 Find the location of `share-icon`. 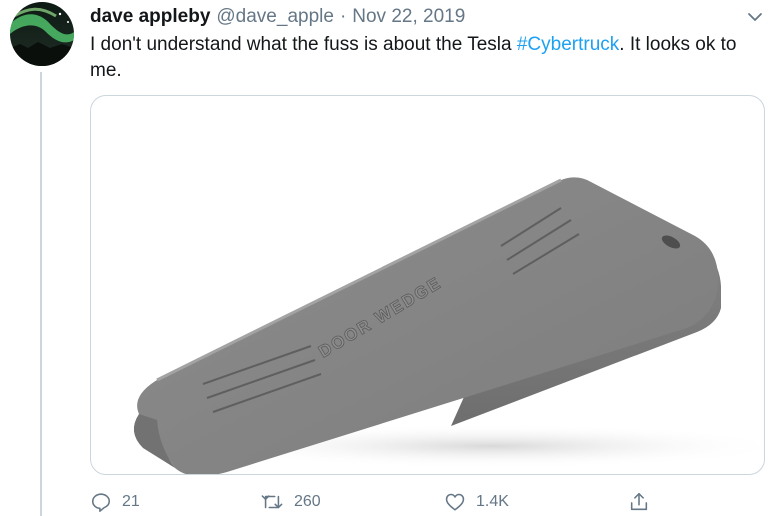

share-icon is located at coordinates (639, 501).